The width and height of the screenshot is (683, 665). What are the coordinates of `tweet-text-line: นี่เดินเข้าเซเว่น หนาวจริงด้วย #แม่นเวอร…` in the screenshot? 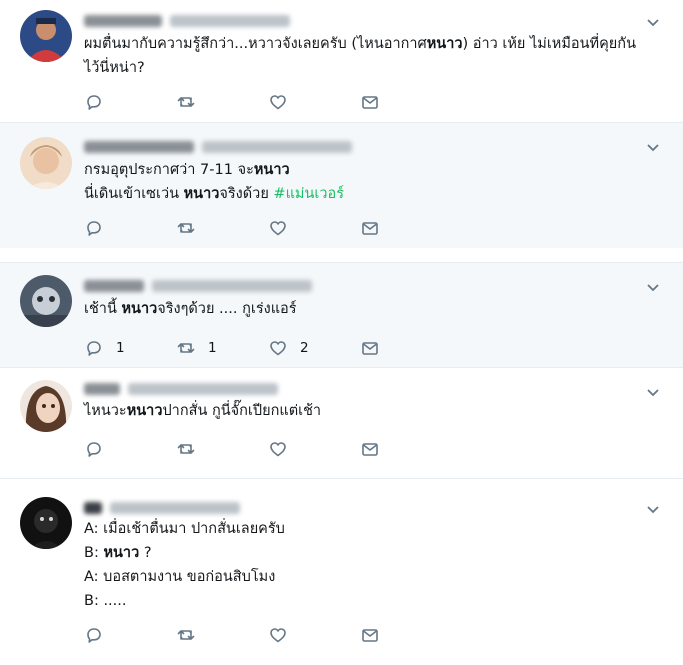 It's located at (368, 194).